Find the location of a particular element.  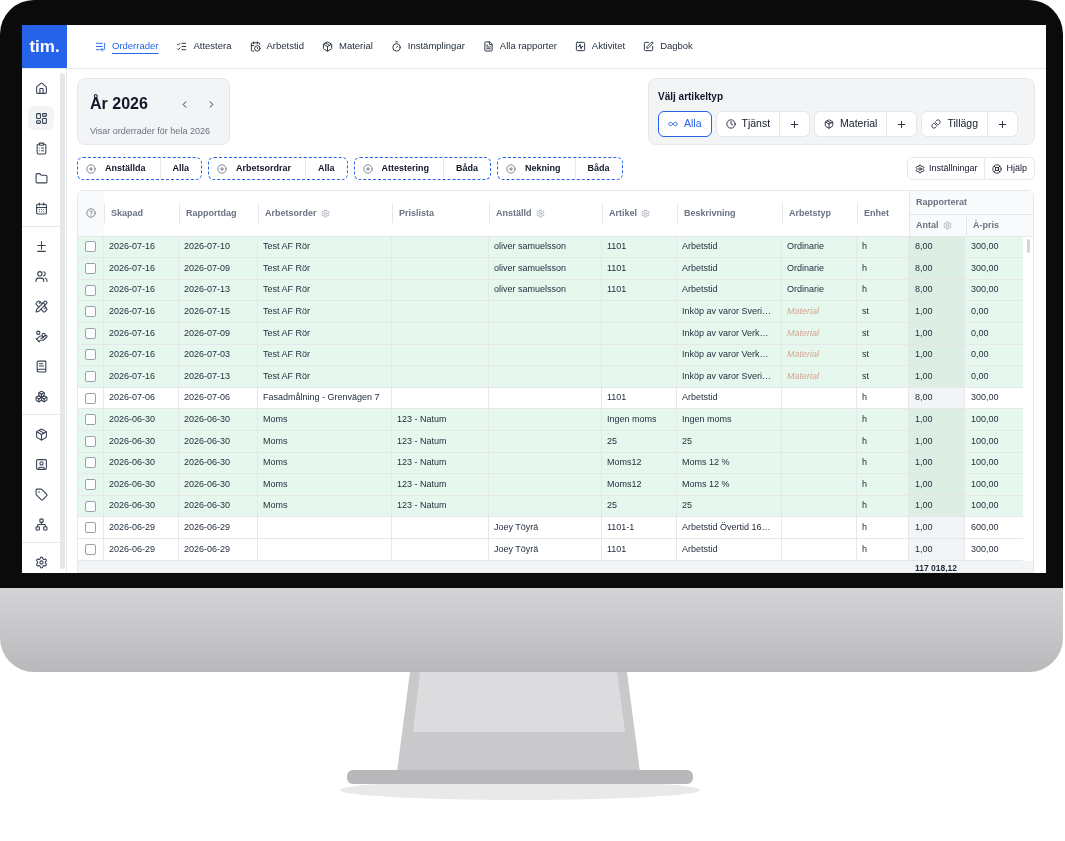

nav-tab: Aktivitet is located at coordinates (600, 46).